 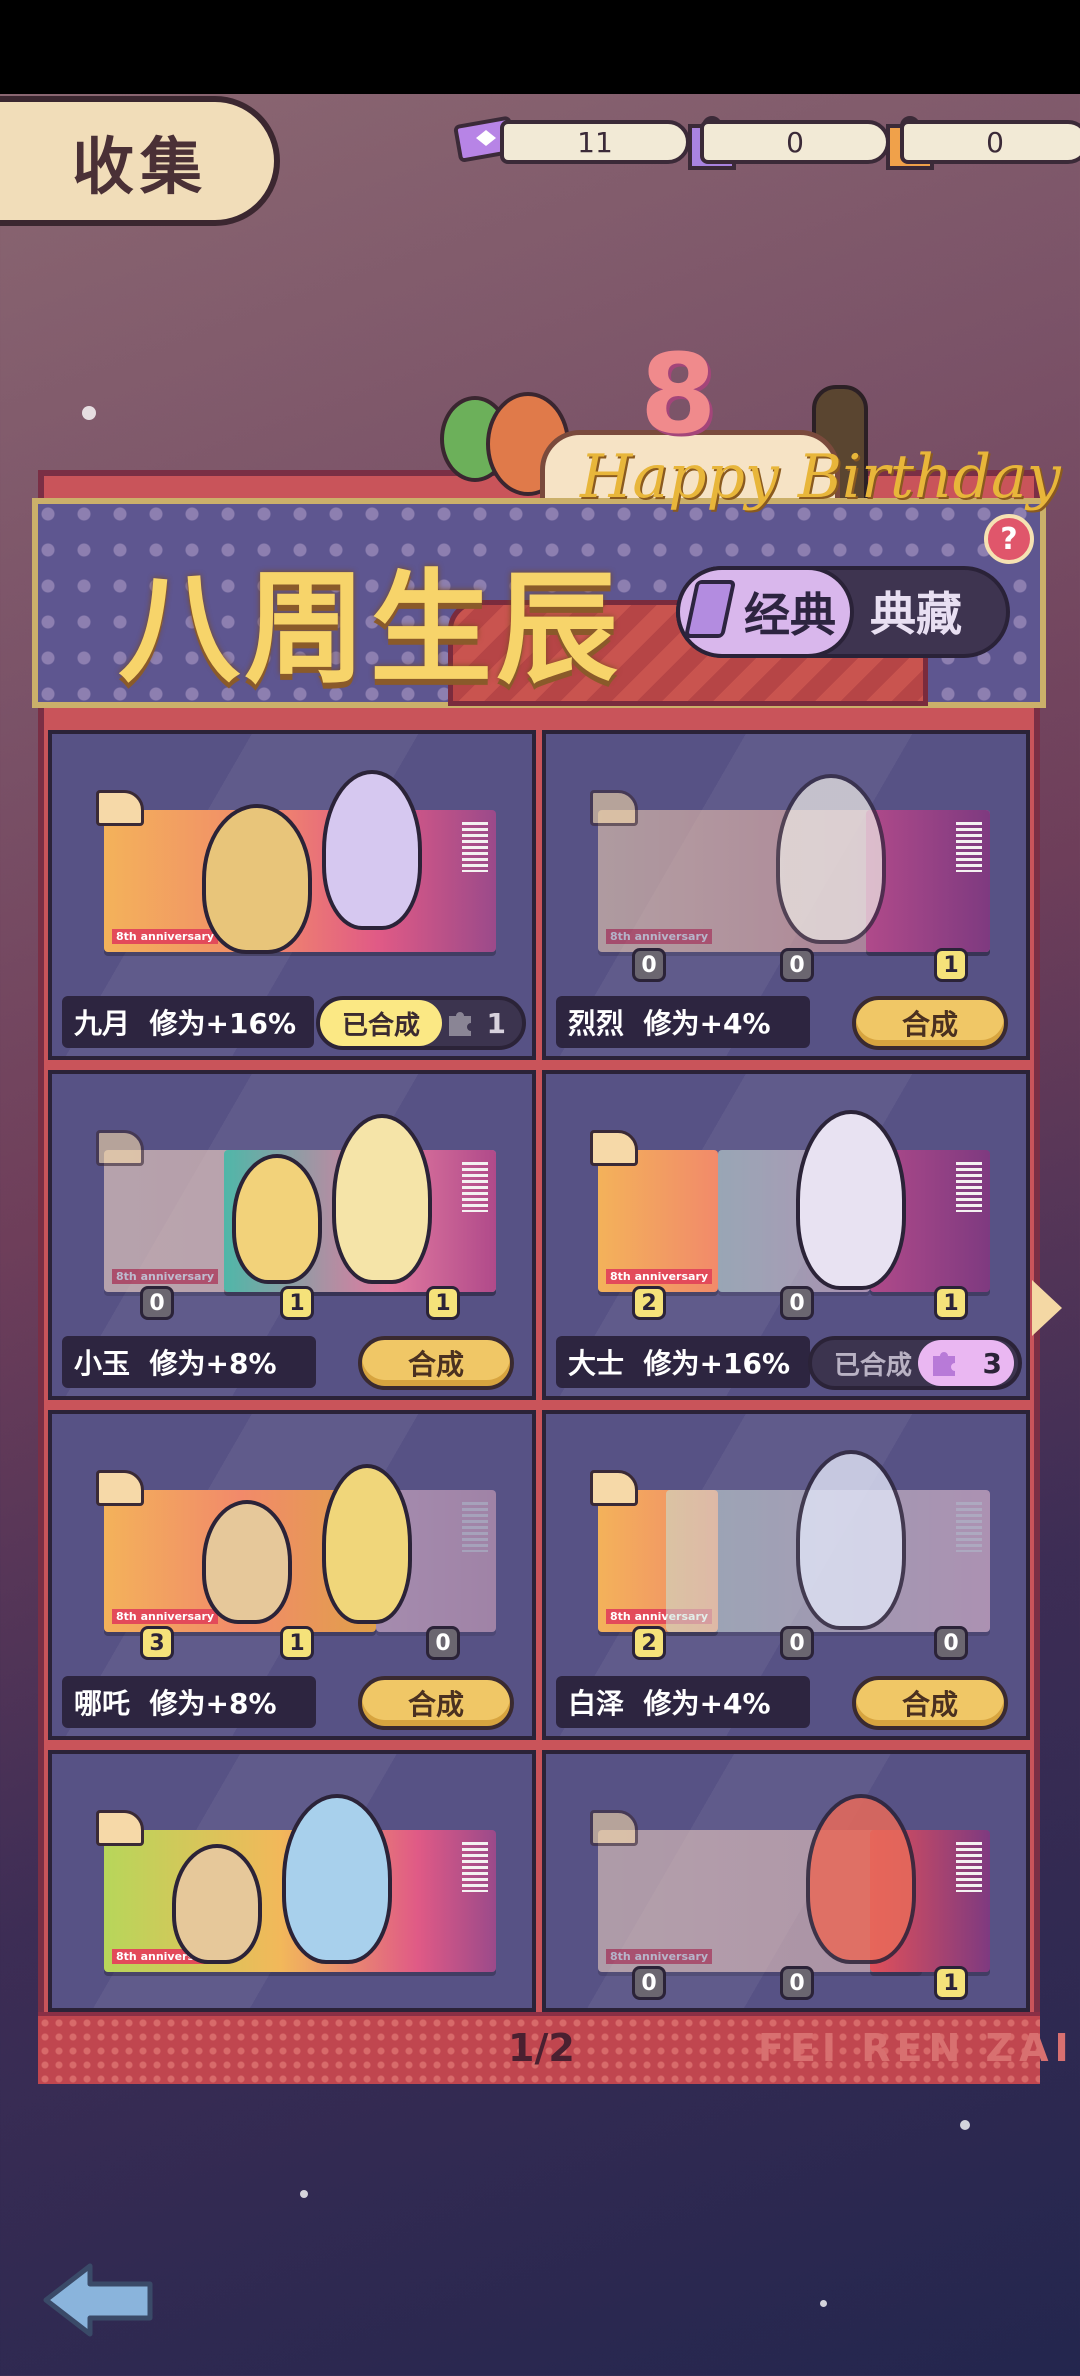 What do you see at coordinates (786, 1881) in the screenshot?
I see `card-8: 8th anniversary 0 0 1` at bounding box center [786, 1881].